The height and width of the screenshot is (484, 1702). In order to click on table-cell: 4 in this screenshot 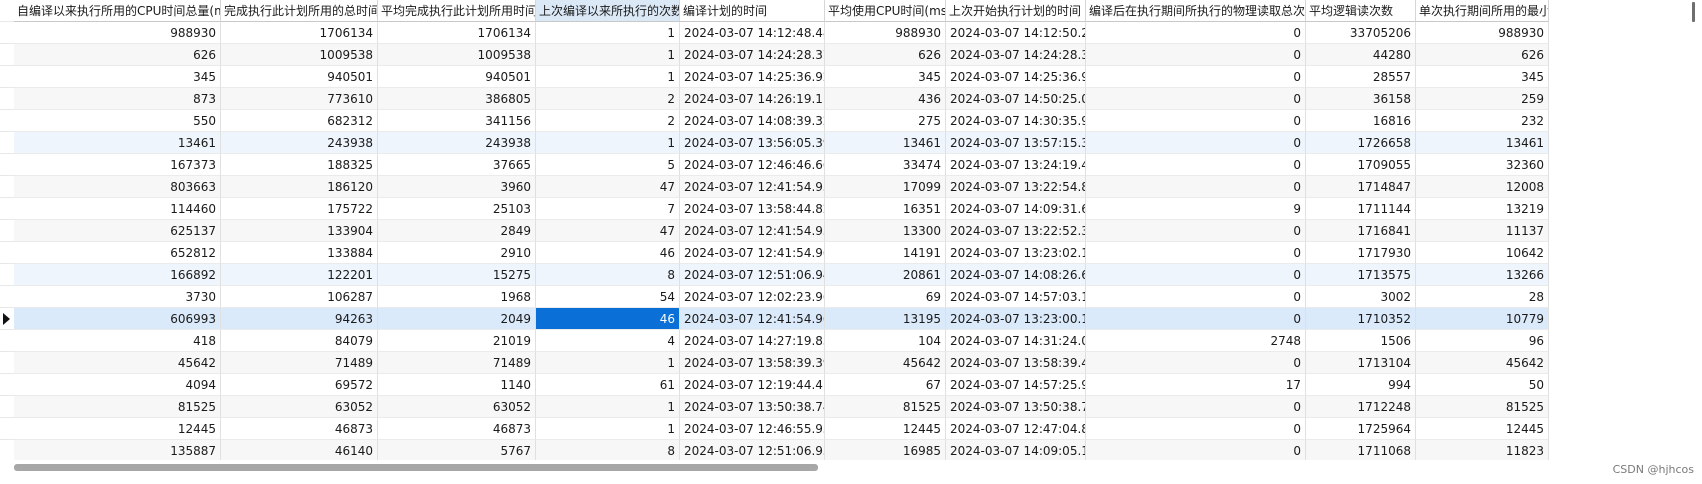, I will do `click(608, 341)`.